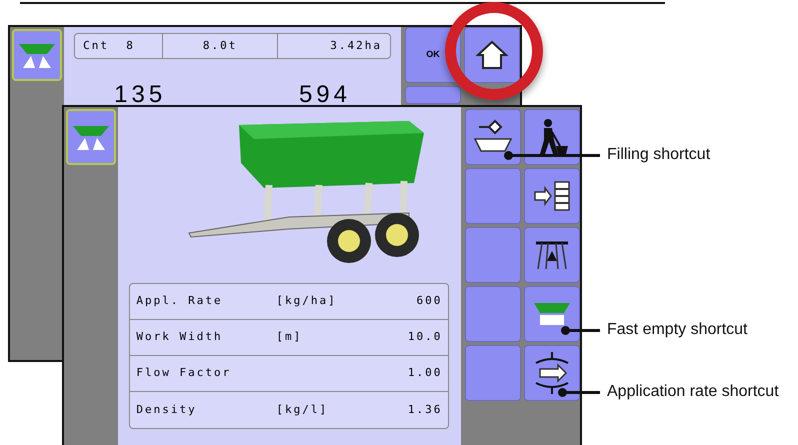  Describe the element at coordinates (677, 330) in the screenshot. I see `callout-label: Fast empty shortcut` at that location.